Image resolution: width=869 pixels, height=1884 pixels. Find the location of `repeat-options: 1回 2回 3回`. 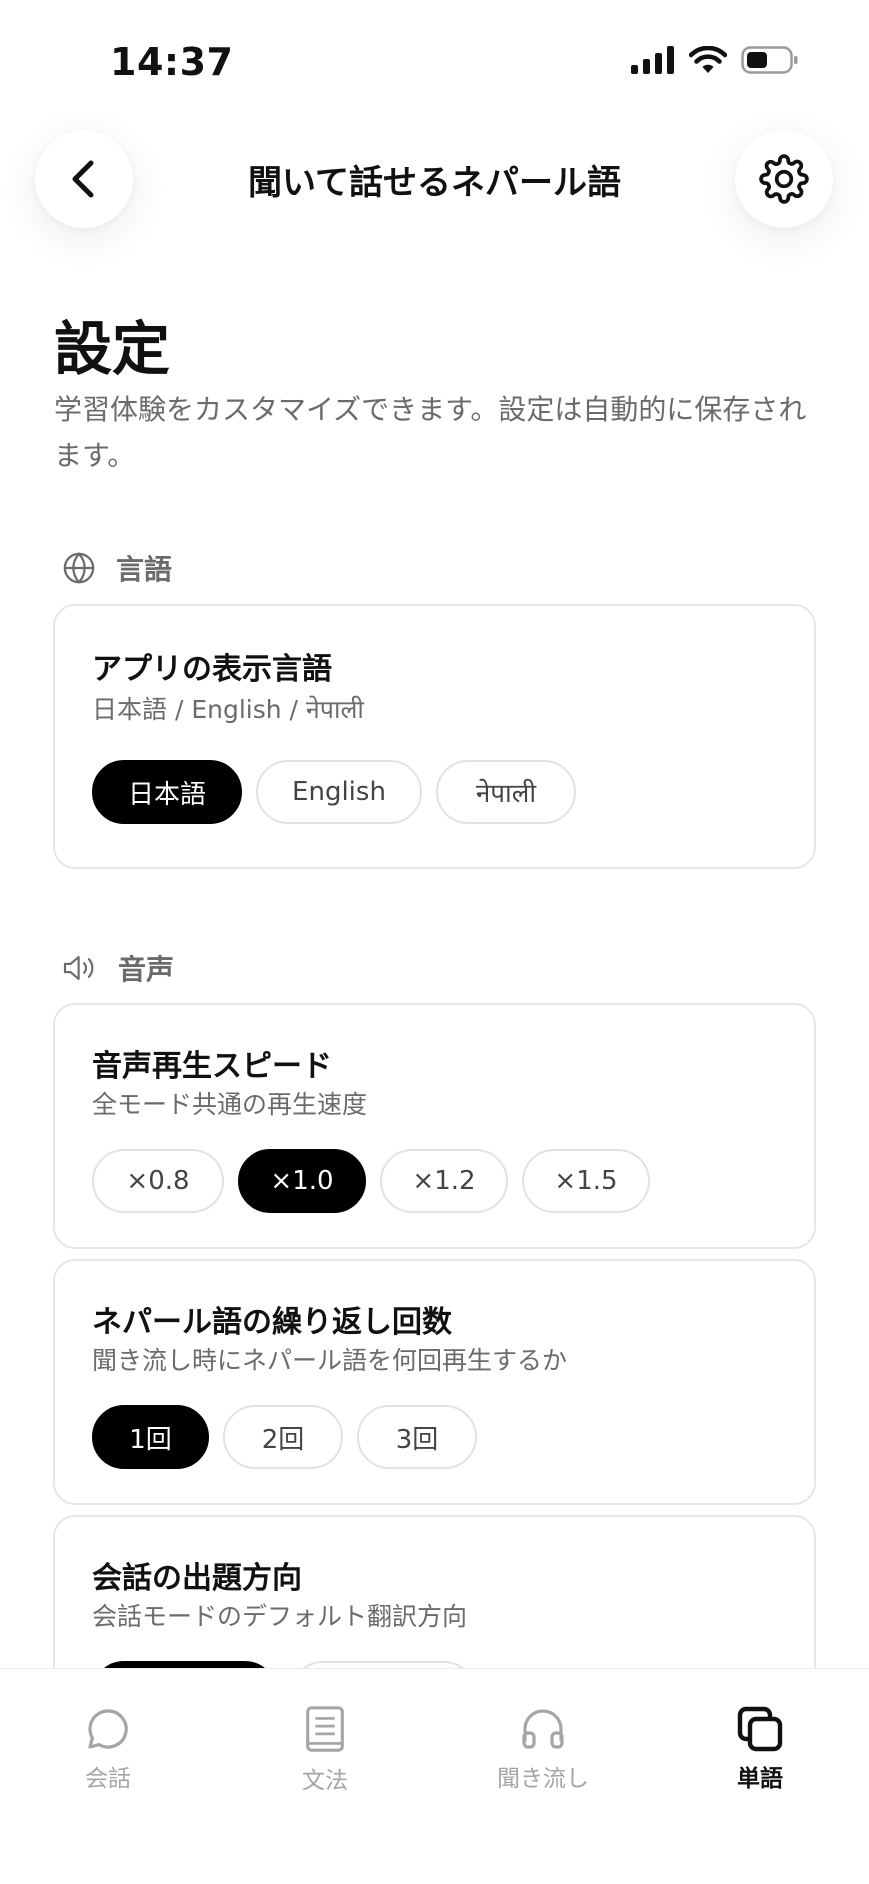

repeat-options: 1回 2回 3回 is located at coordinates (284, 1437).